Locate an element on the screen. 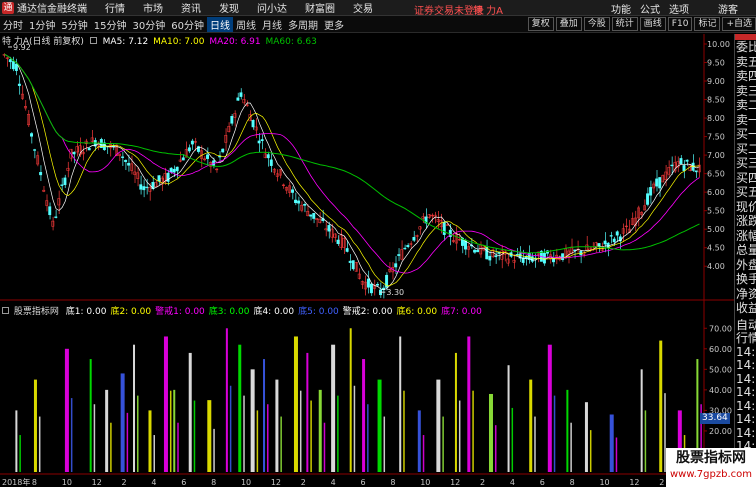  side-panel-cell: 卖四 is located at coordinates (746, 76).